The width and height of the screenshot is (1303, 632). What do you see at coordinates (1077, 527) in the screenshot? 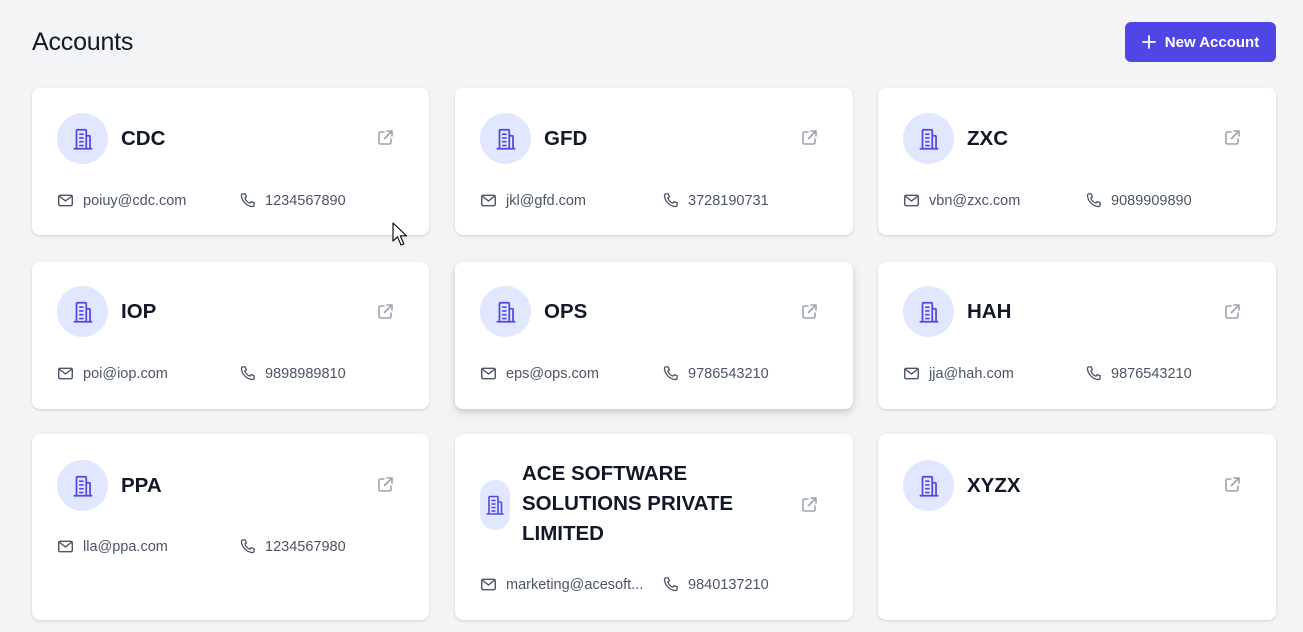
I see `account-card: XYZX` at bounding box center [1077, 527].